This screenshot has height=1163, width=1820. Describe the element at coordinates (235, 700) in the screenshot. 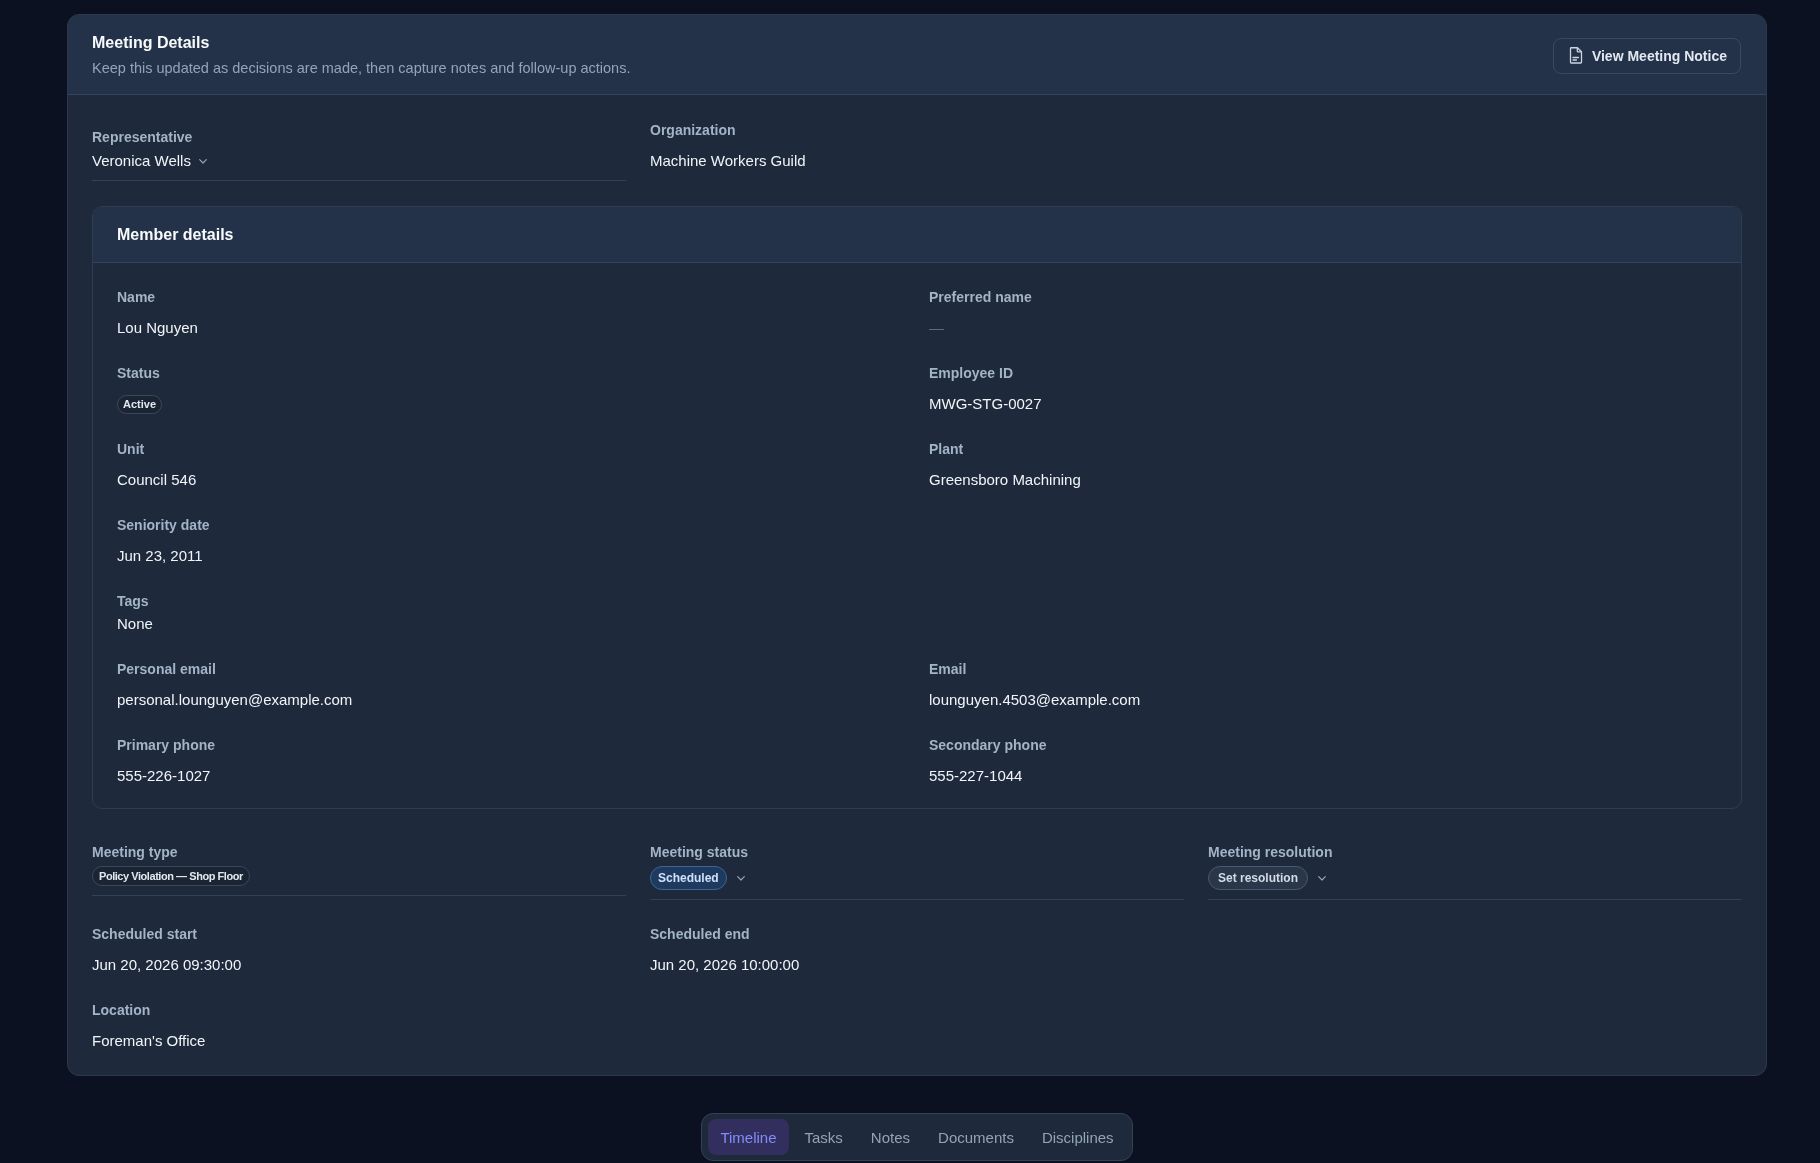

I see `field-value: personal.lounguyen@example.com` at that location.